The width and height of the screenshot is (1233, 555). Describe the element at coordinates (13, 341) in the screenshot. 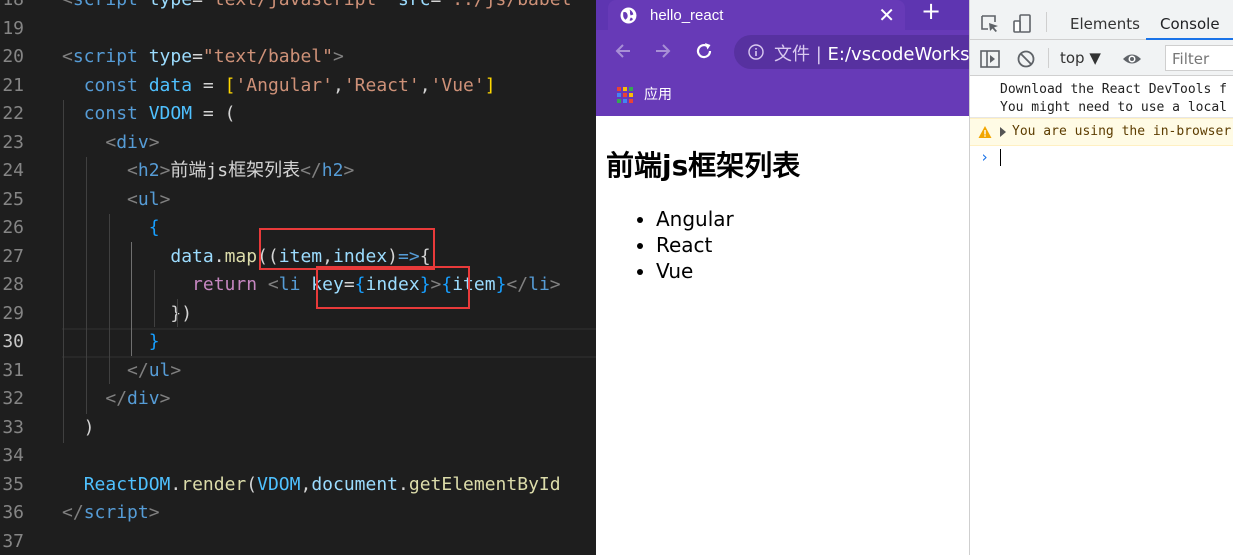

I see `line-number: 30` at that location.